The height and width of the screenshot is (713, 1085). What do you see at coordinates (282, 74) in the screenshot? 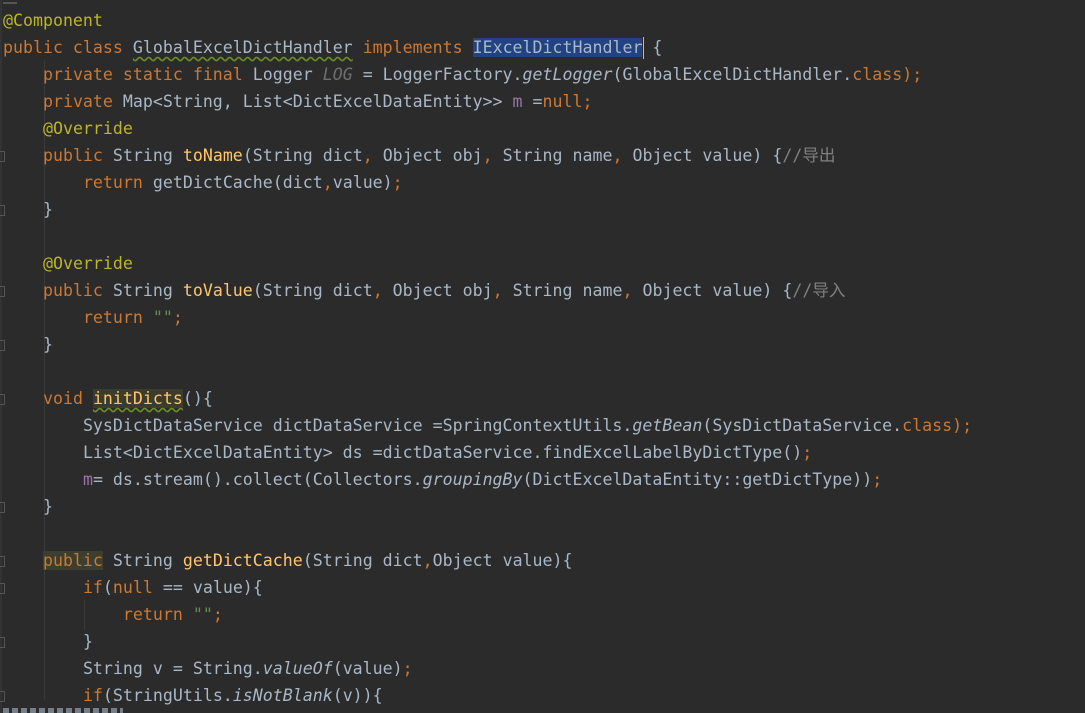
I see `type: Logger` at bounding box center [282, 74].